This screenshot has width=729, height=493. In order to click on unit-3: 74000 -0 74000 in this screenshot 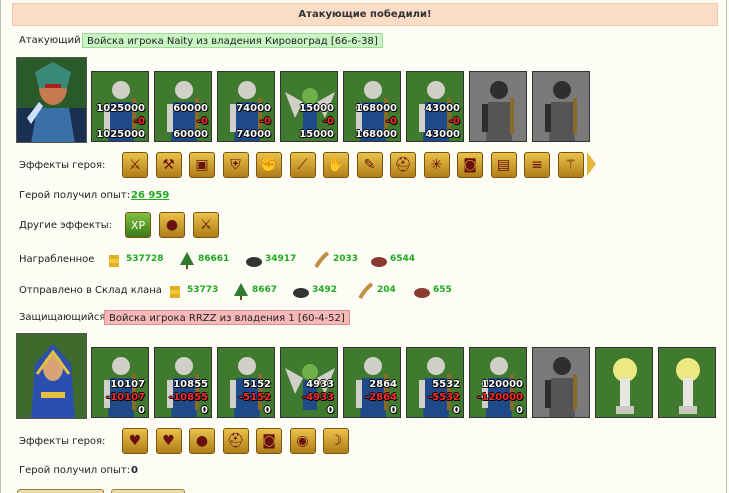, I will do `click(246, 106)`.